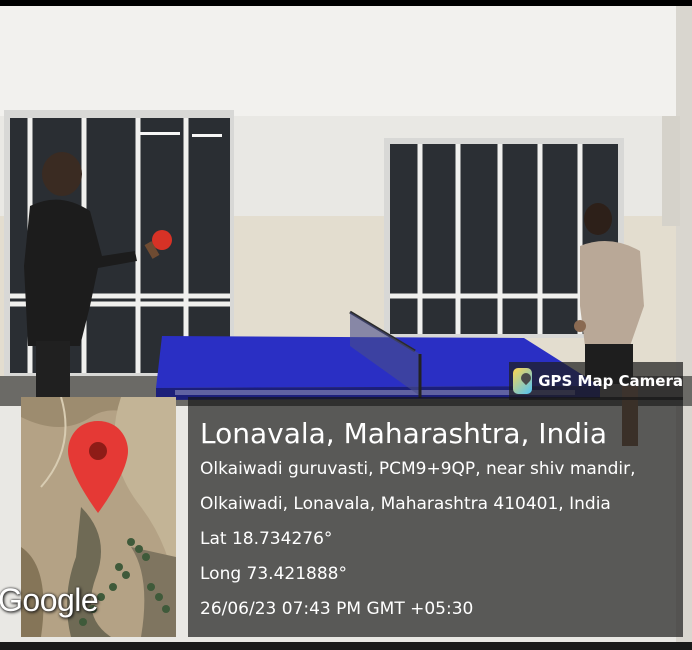 The image size is (692, 650). Describe the element at coordinates (266, 539) in the screenshot. I see `latitude: Lat 18.734276°` at that location.